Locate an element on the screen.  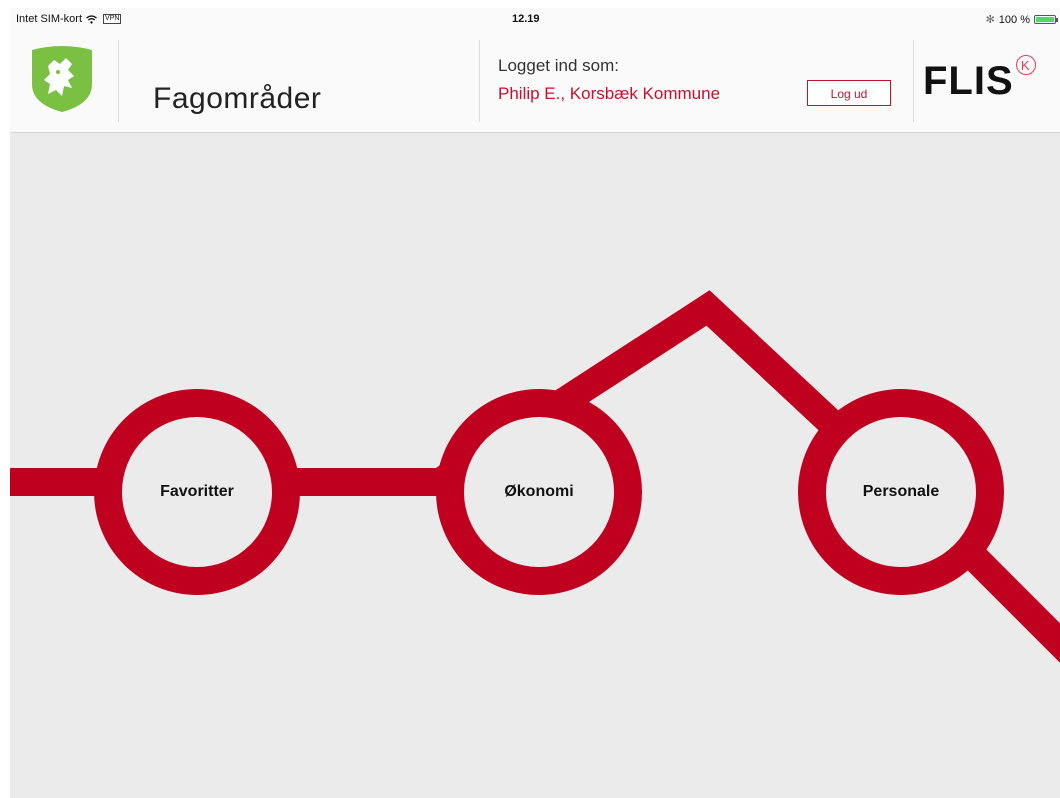
battery-percent: 100 % is located at coordinates (1014, 19).